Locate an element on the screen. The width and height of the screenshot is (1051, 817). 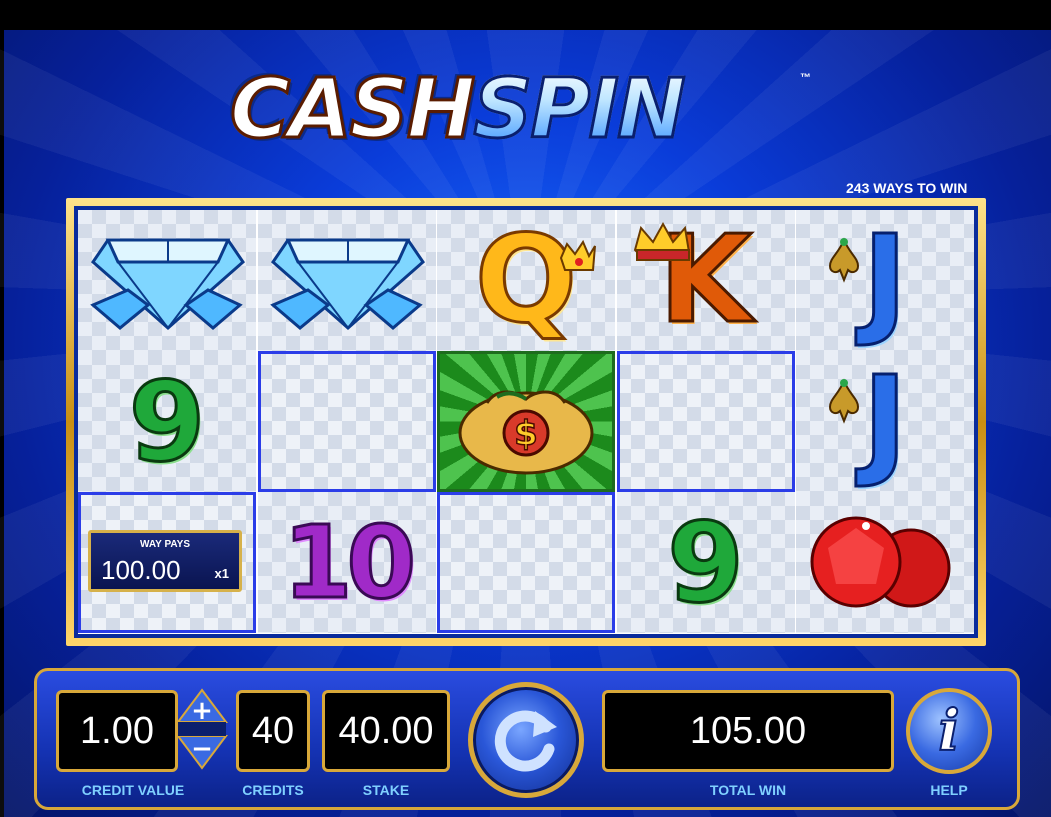
reel-2-row-3: 10 is located at coordinates (346, 562).